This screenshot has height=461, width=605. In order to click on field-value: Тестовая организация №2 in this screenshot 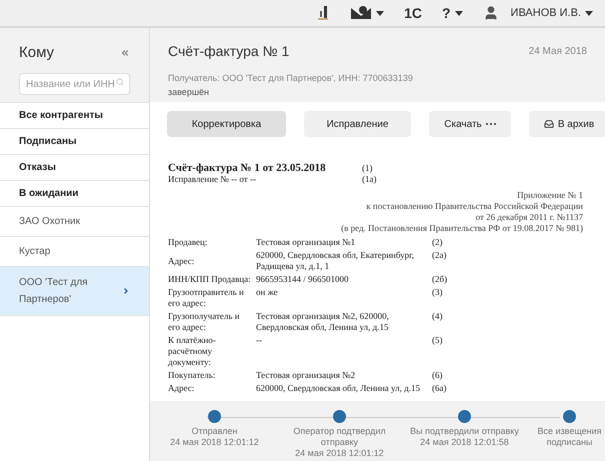, I will do `click(306, 375)`.